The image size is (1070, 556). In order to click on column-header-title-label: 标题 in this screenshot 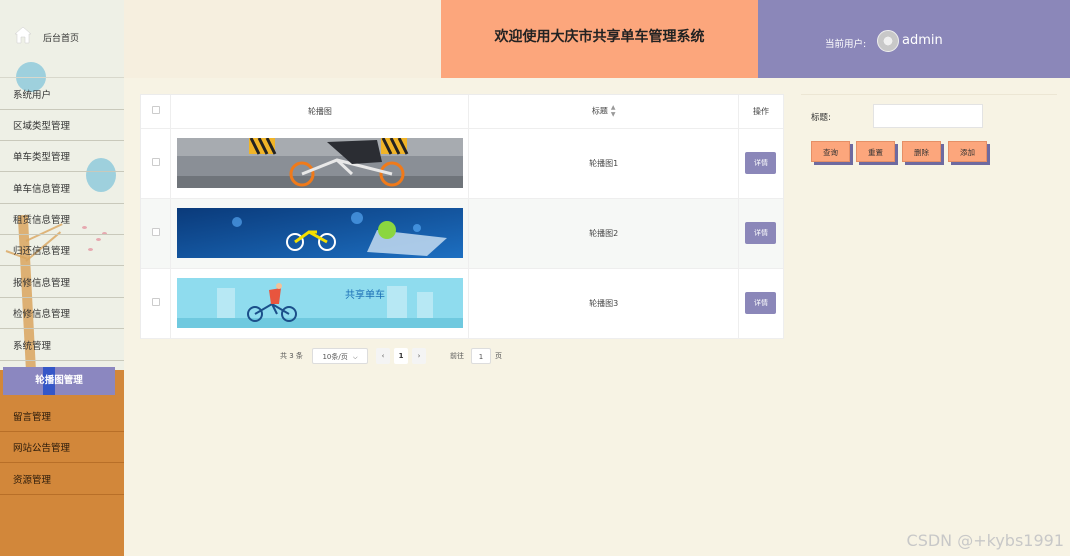, I will do `click(599, 111)`.